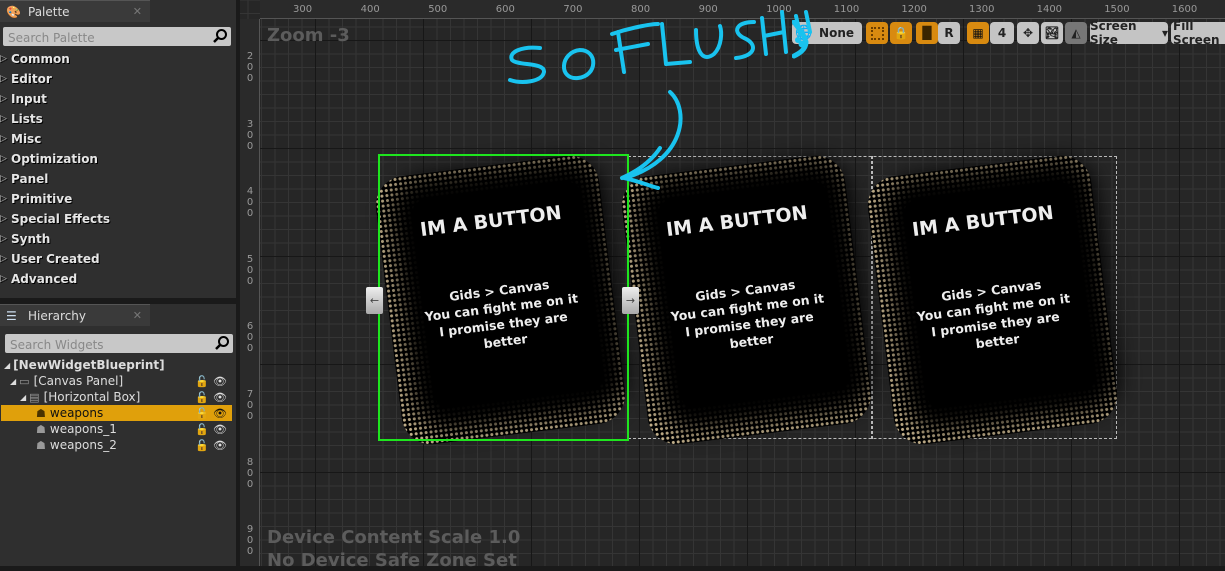 The height and width of the screenshot is (571, 1225). I want to click on hierarchy-row: ◢ ▭ [Canvas Panel] 🔓 👁, so click(116, 381).